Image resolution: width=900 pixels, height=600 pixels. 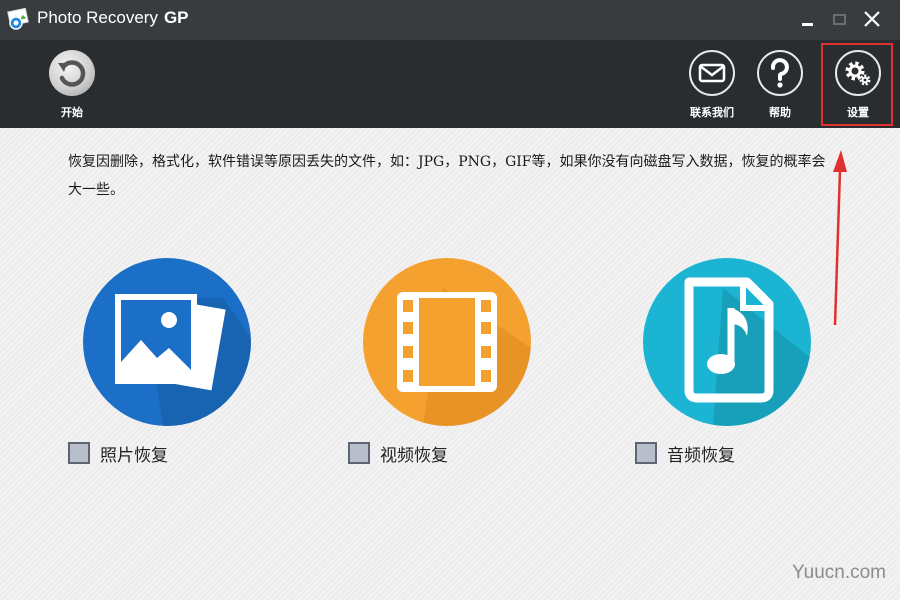 I want to click on video-recovery-label: 视频恢复, so click(x=414, y=455).